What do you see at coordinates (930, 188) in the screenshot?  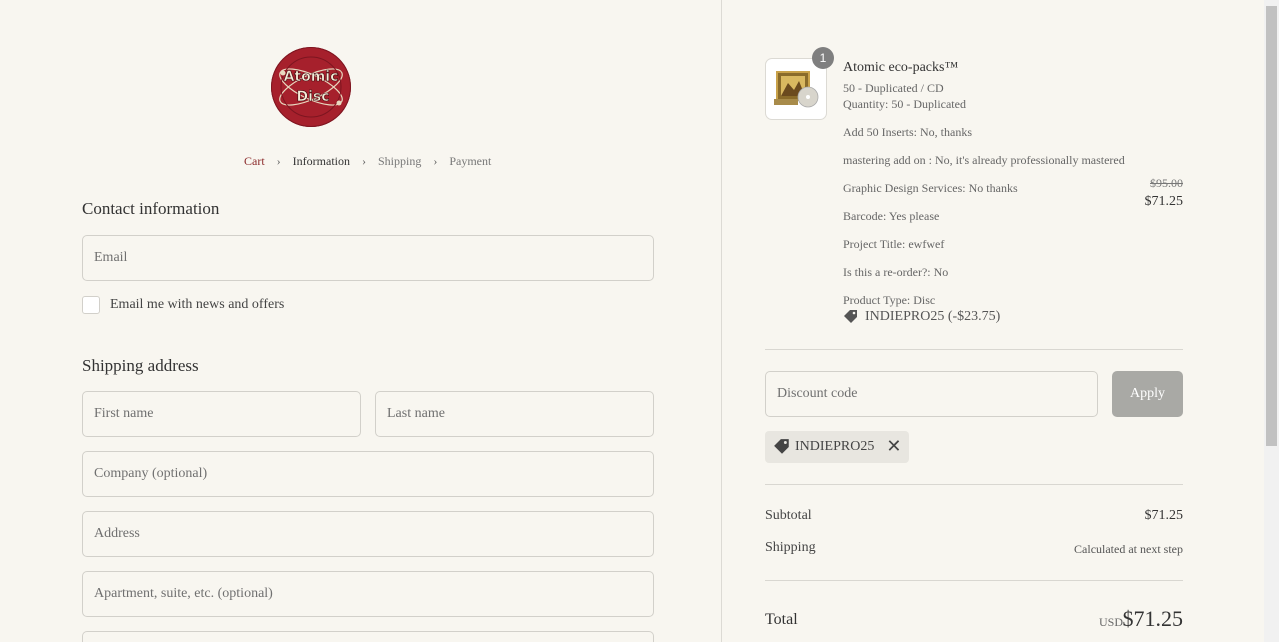 I see `product-option: Graphic Design Services: No thanks` at bounding box center [930, 188].